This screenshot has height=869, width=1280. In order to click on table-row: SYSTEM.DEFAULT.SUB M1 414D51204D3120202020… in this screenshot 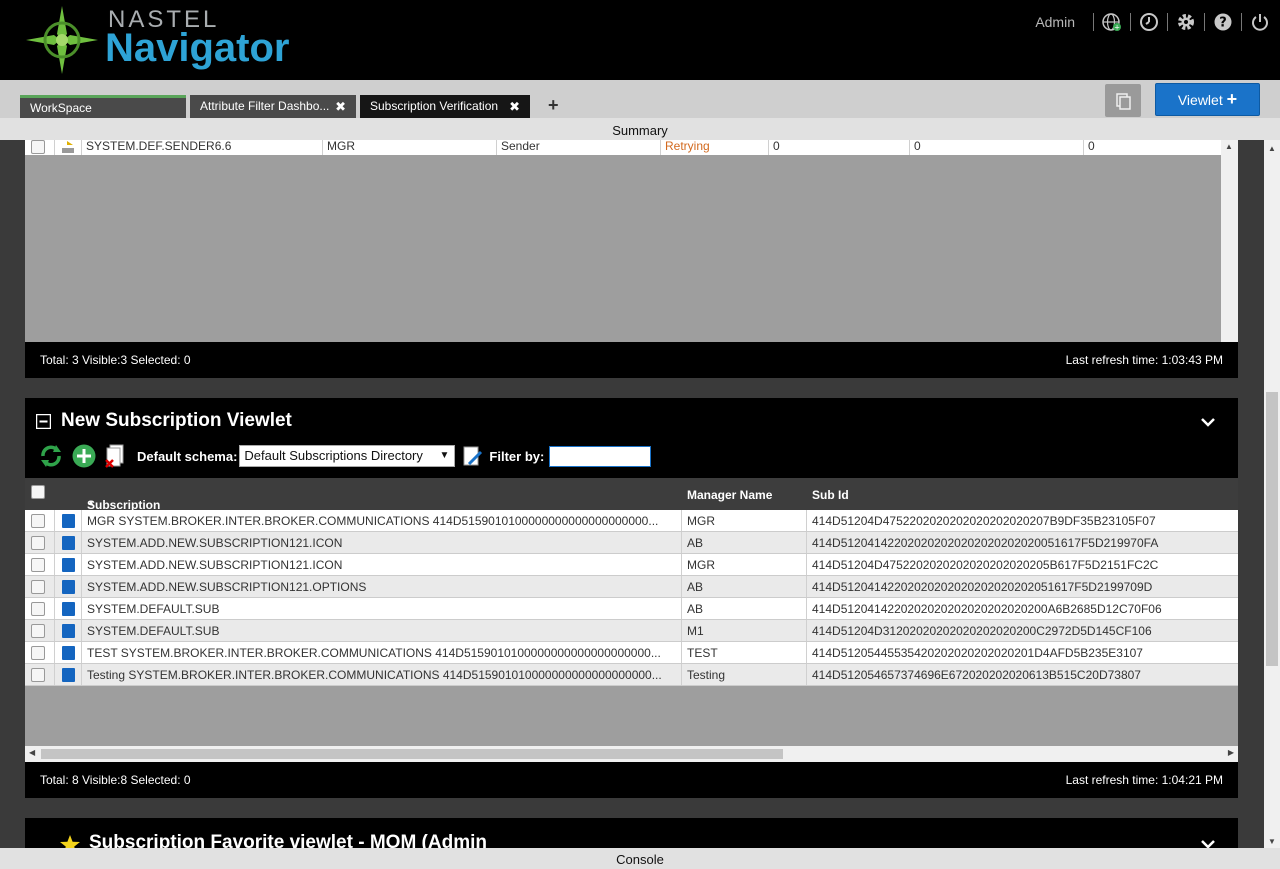, I will do `click(631, 631)`.